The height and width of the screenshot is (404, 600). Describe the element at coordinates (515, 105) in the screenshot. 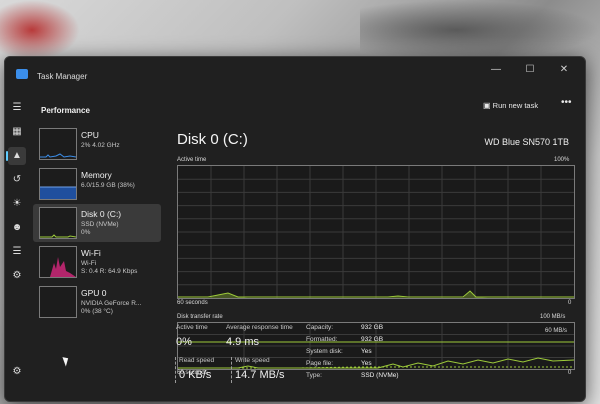

I see `run-task-label: Run new task` at that location.